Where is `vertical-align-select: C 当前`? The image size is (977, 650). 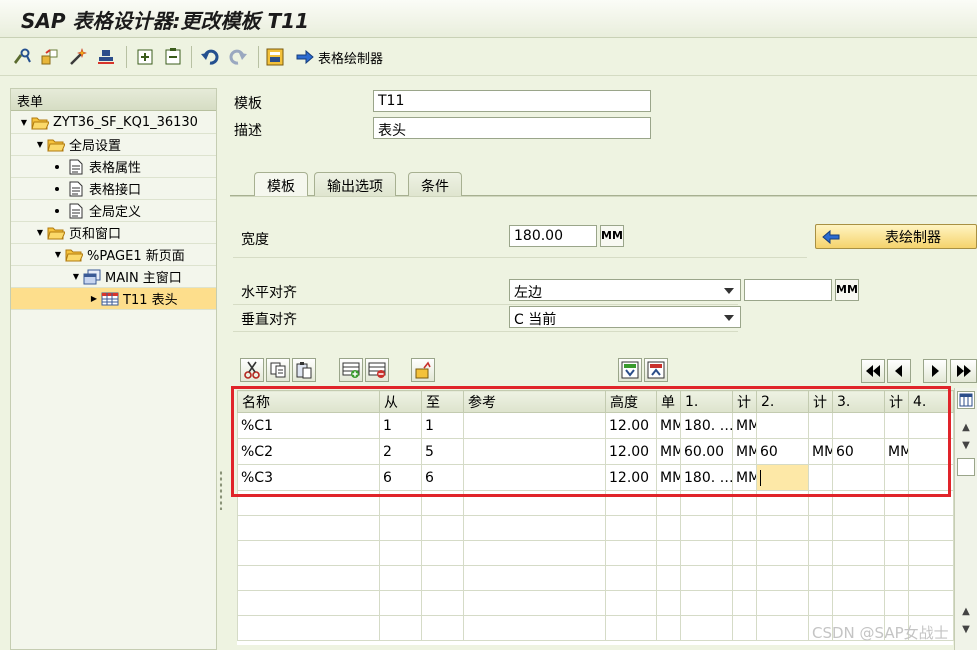 vertical-align-select: C 当前 is located at coordinates (625, 317).